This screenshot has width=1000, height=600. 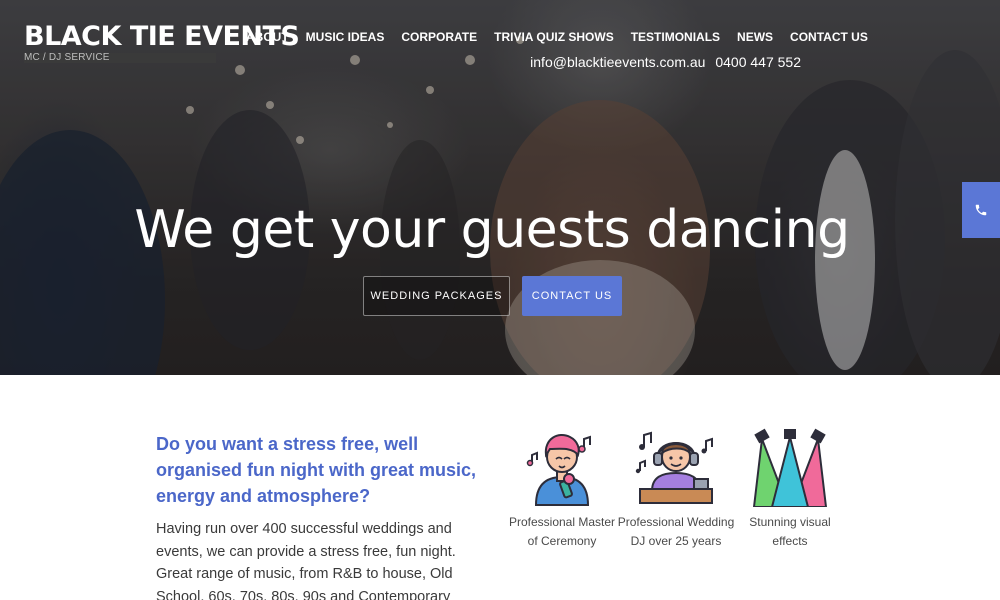 I want to click on dj-icon, so click(x=674, y=467).